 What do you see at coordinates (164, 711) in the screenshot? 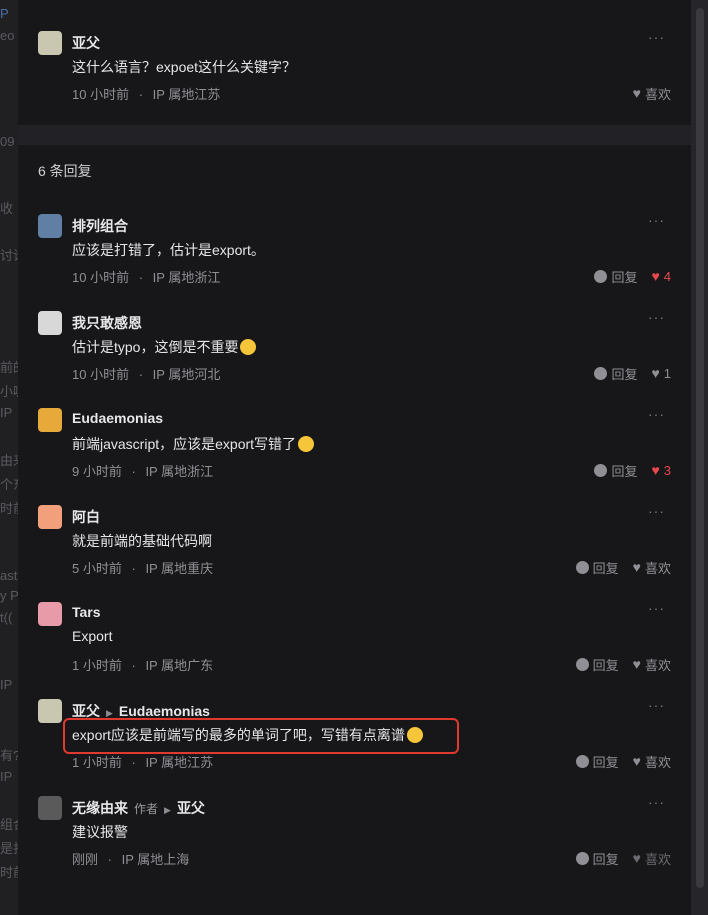
I see `reply-to-user: Eudaemonias` at bounding box center [164, 711].